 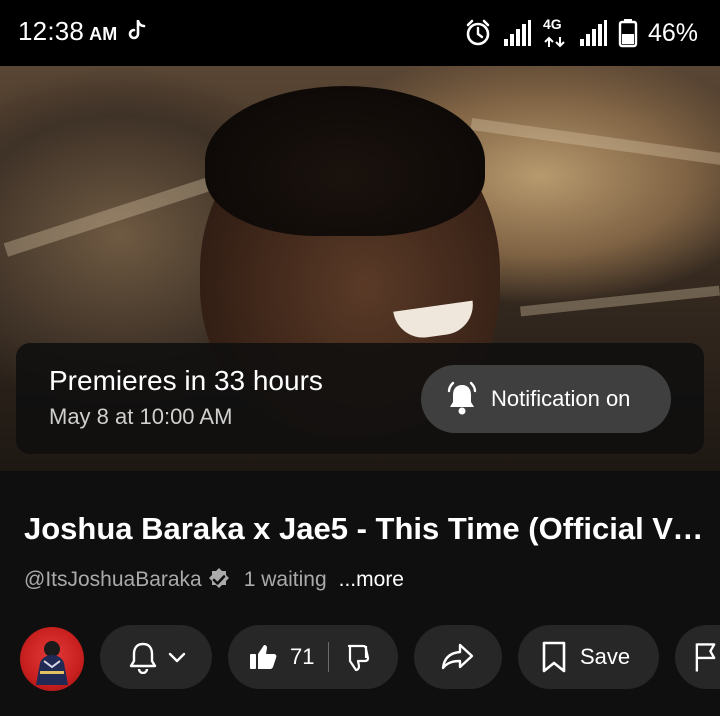 What do you see at coordinates (552, 24) in the screenshot?
I see `network-type-label: 4G` at bounding box center [552, 24].